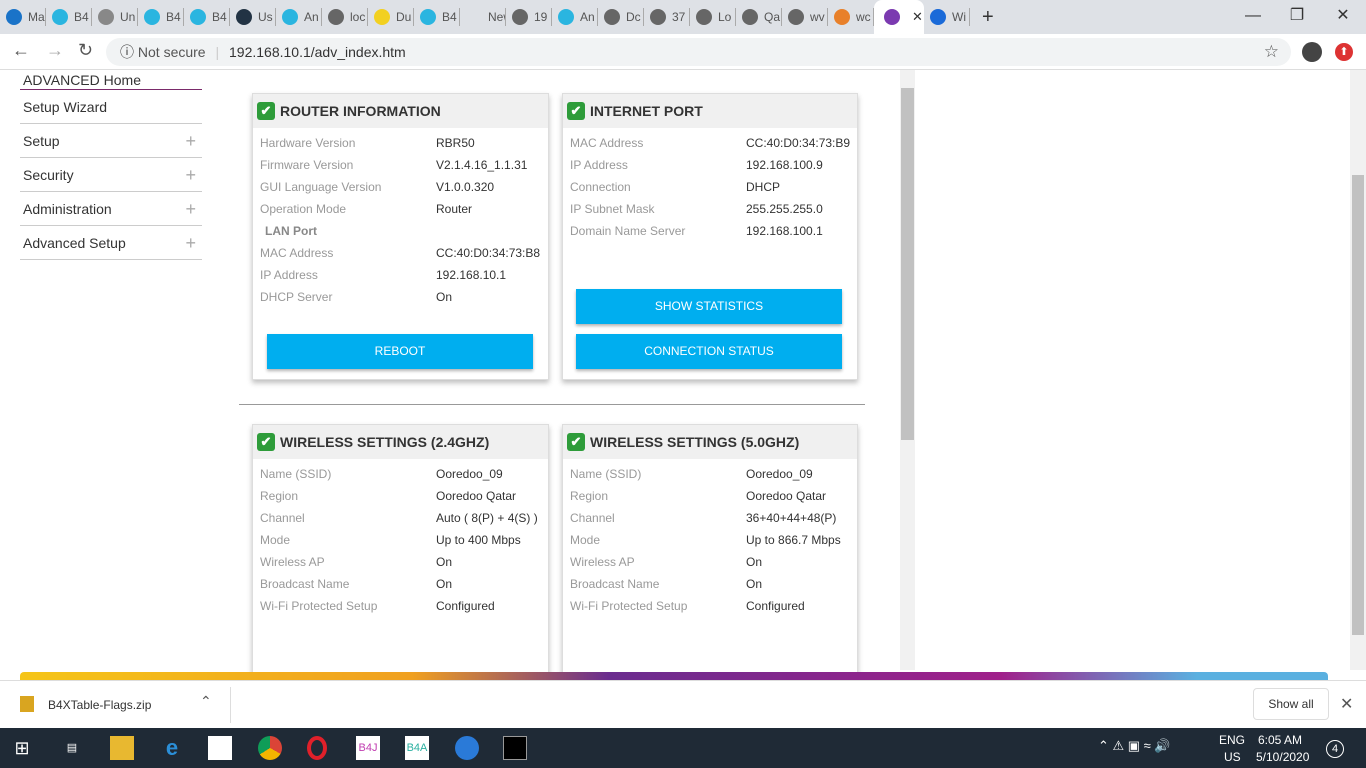 The image size is (1366, 768). What do you see at coordinates (265, 17) in the screenshot?
I see `tab-title: Us` at bounding box center [265, 17].